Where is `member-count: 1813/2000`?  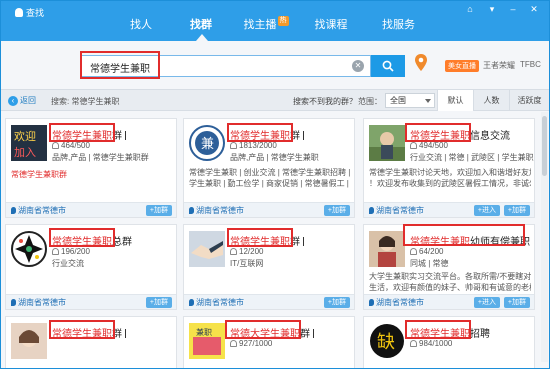
member-count: 1813/2000 is located at coordinates (253, 145).